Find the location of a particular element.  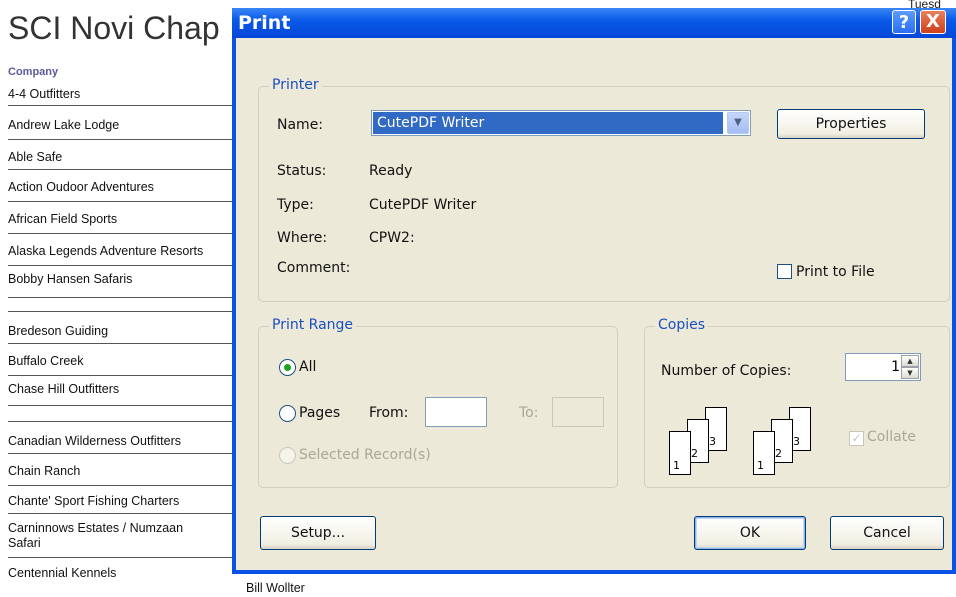

contact-name: Bill Wollter is located at coordinates (275, 588).